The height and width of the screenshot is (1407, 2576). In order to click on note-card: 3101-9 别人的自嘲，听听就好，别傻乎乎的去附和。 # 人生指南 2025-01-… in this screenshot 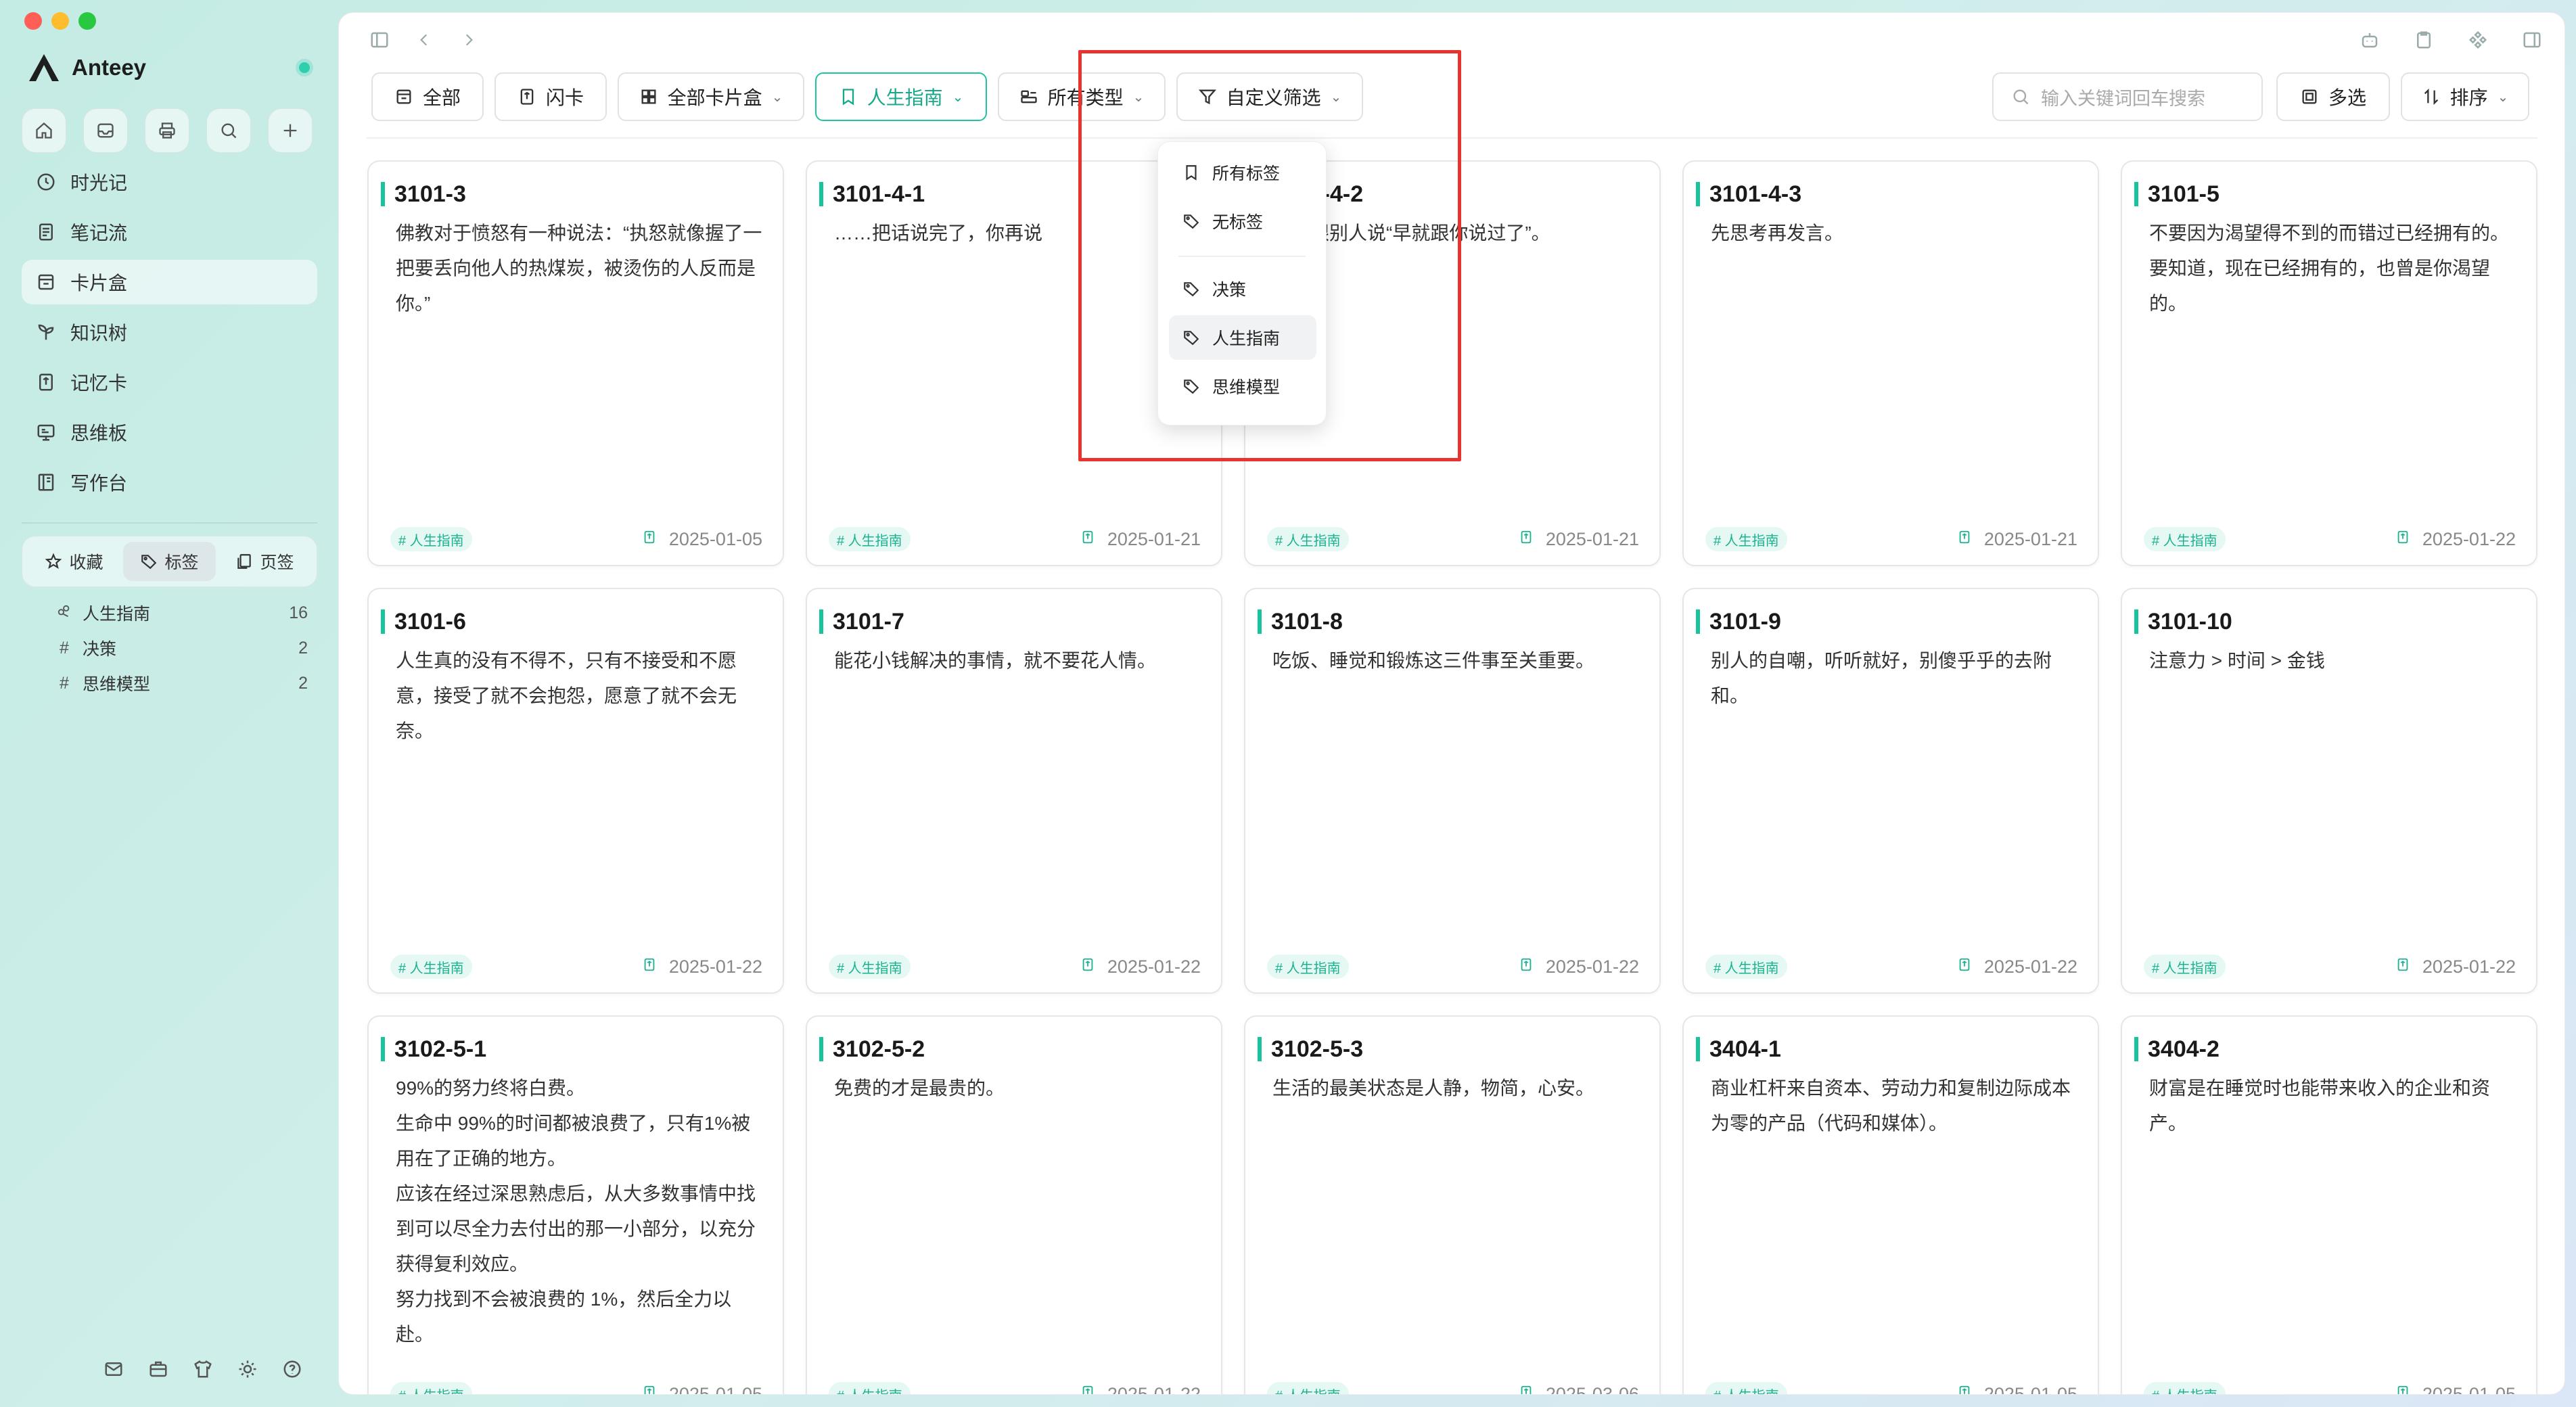, I will do `click(1891, 791)`.